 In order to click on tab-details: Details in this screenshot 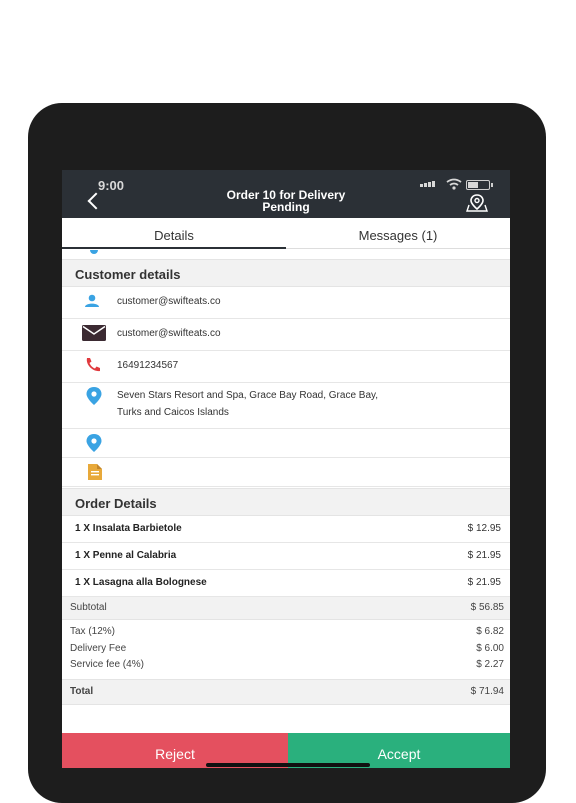, I will do `click(174, 235)`.